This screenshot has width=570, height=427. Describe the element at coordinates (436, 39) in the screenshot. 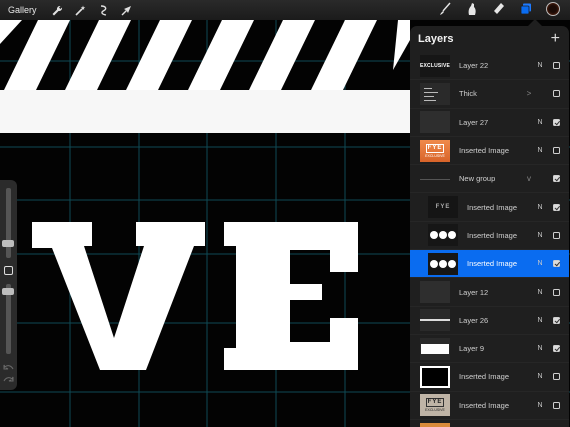

I see `layers-title: Layers` at that location.